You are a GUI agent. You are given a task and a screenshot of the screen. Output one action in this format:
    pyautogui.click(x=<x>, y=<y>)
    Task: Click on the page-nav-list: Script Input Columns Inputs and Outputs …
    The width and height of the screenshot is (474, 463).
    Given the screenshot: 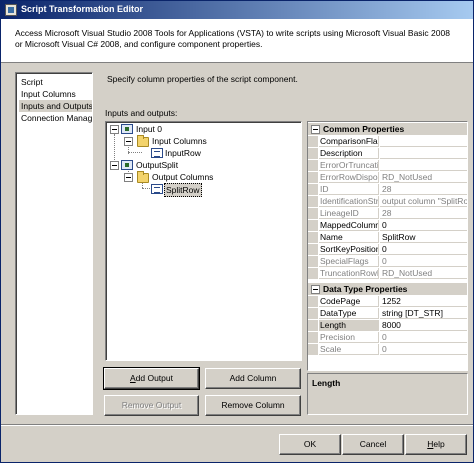 What is the action you would take?
    pyautogui.click(x=54, y=243)
    